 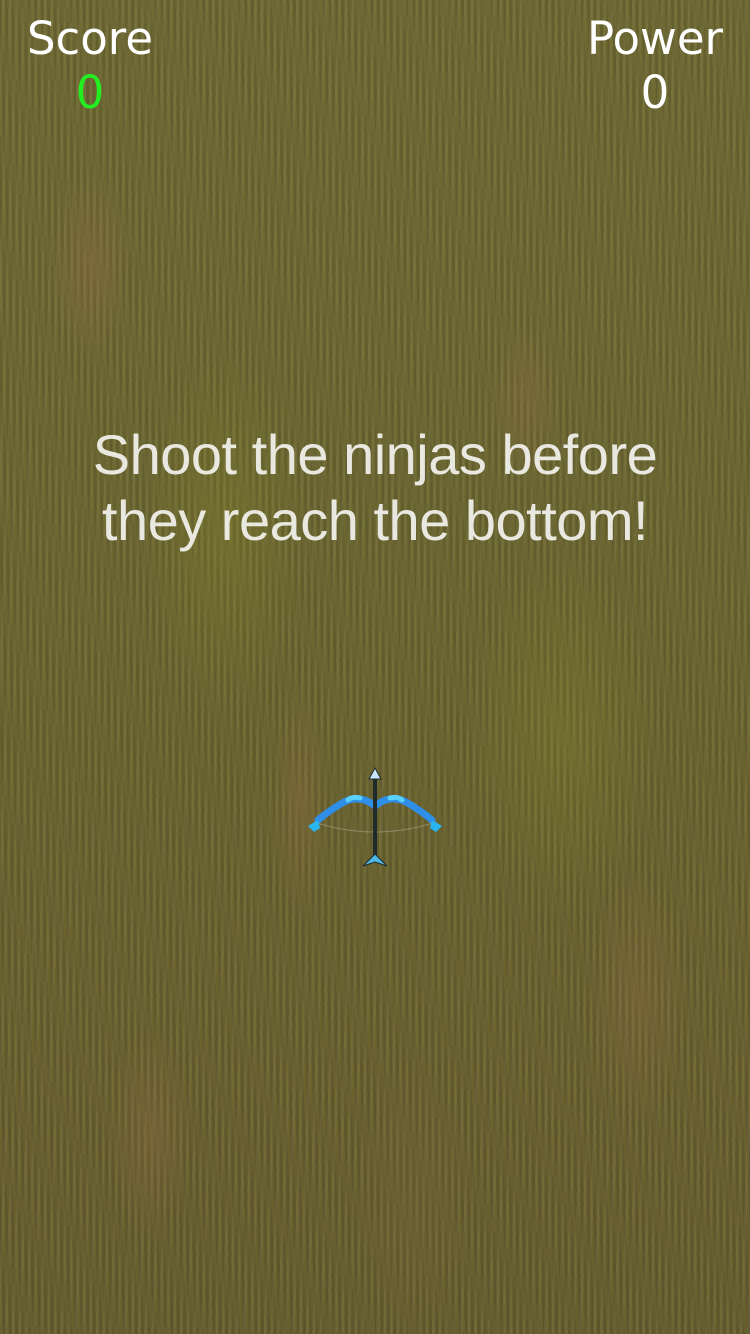 What do you see at coordinates (396, 798) in the screenshot?
I see `bow-right-grip` at bounding box center [396, 798].